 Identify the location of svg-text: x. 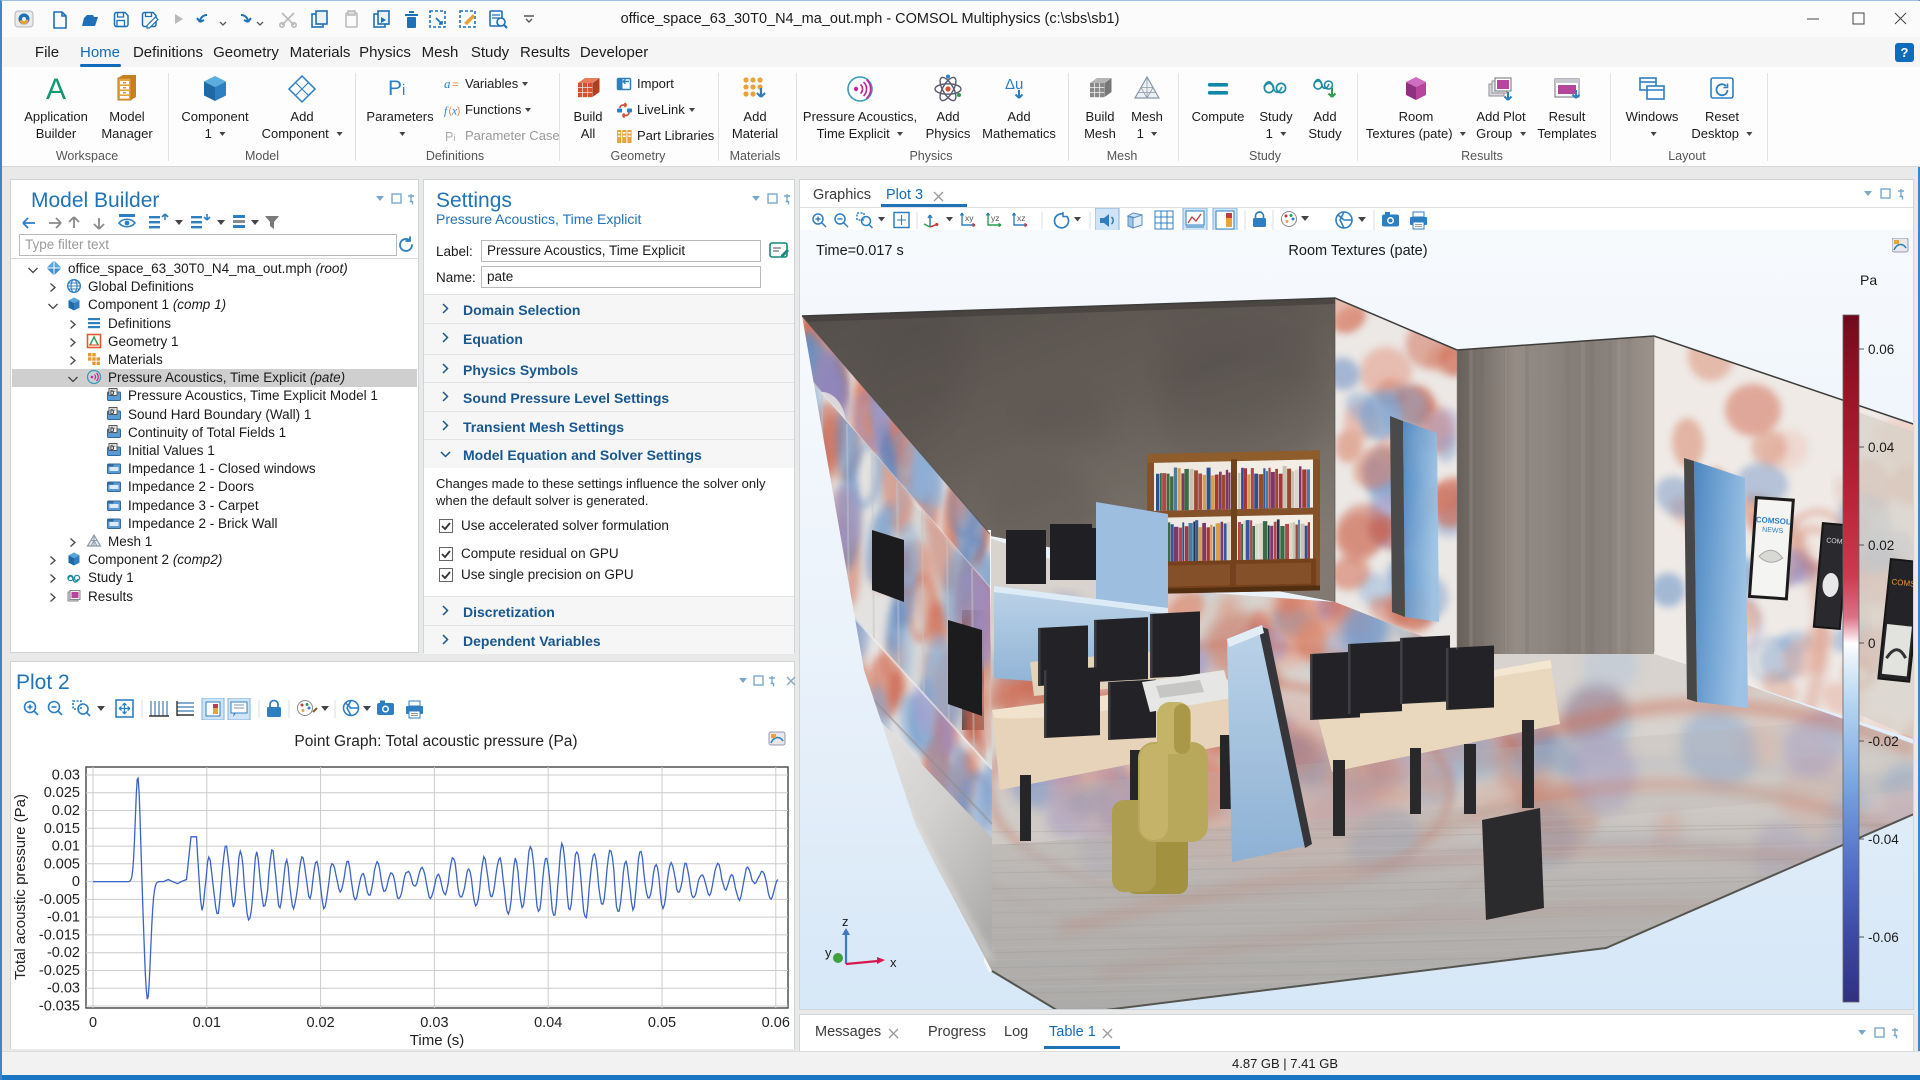
(893, 962).